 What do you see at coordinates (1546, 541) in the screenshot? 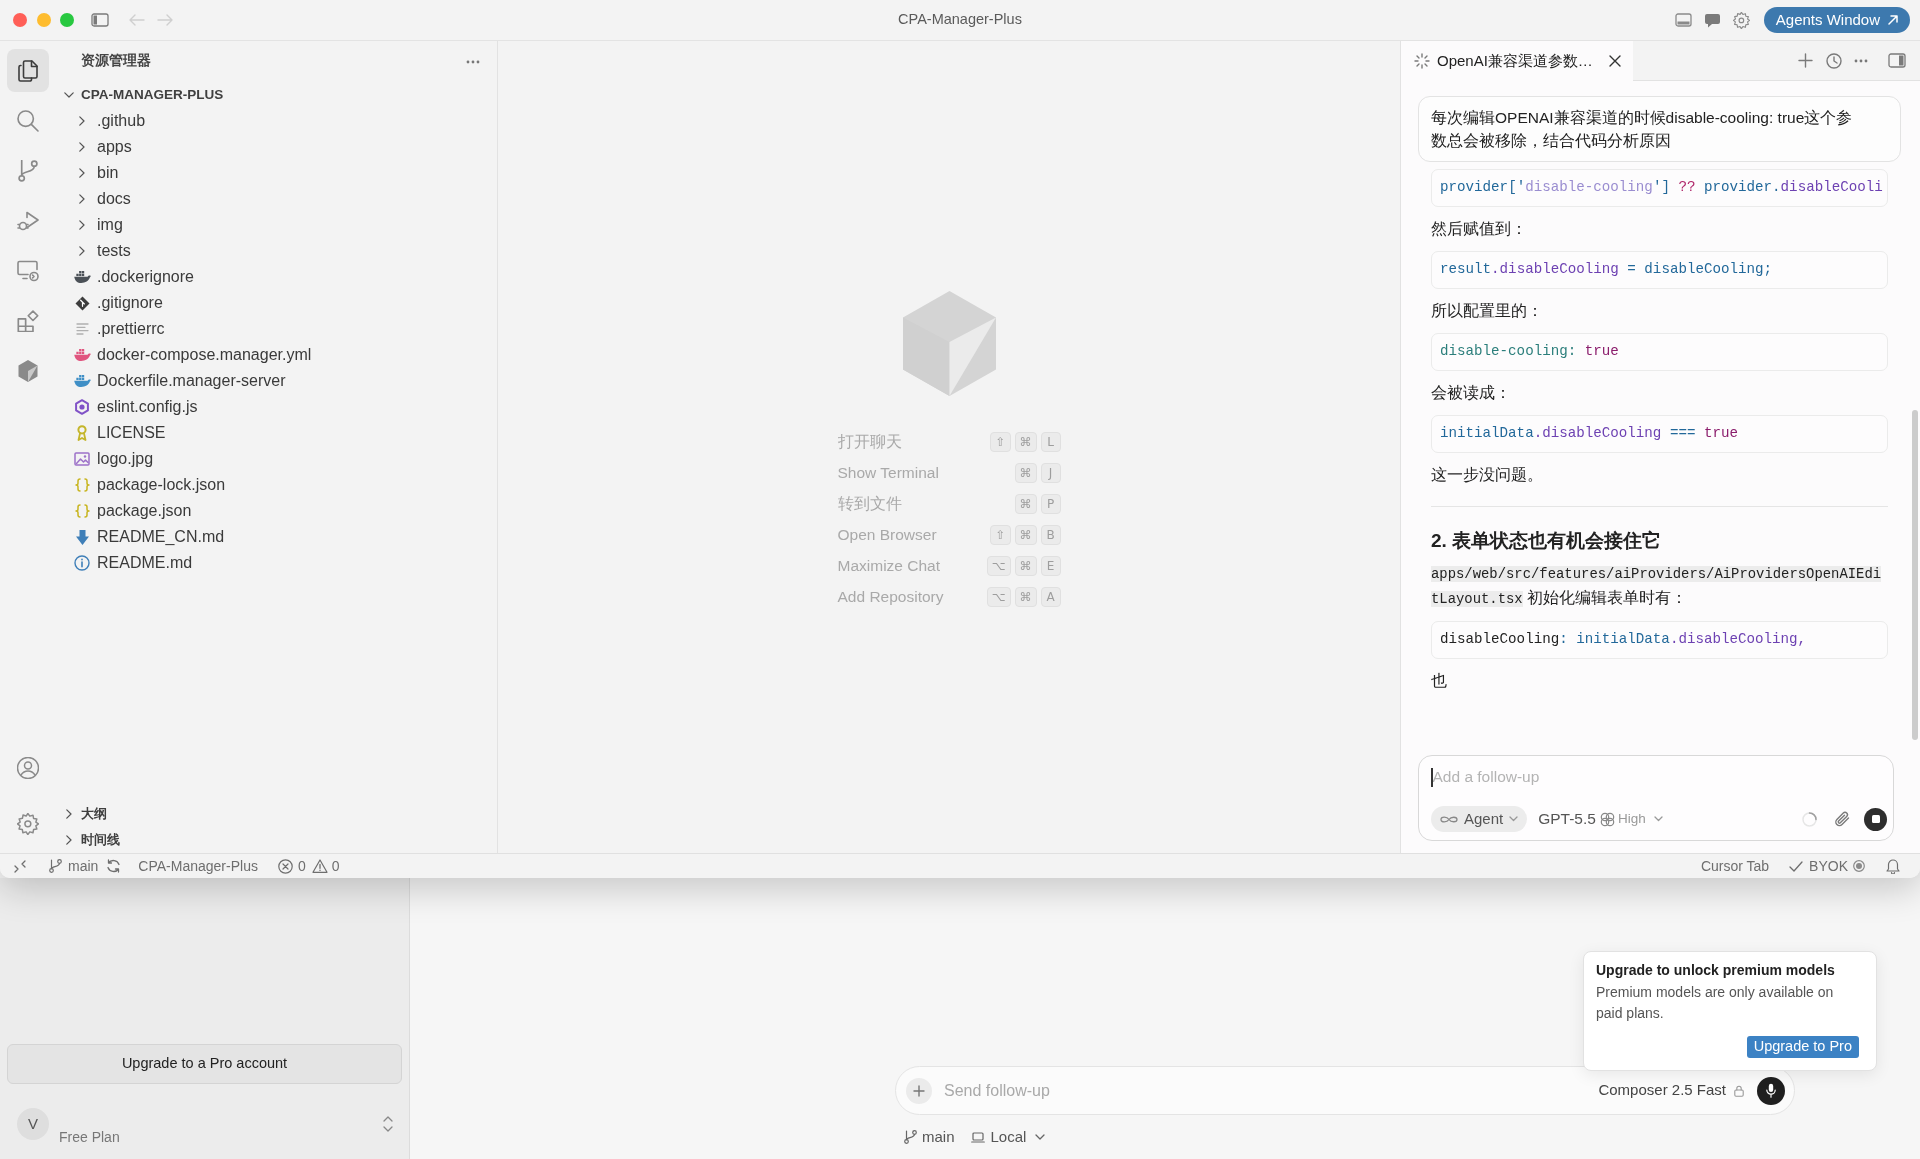
I see `message-heading: 2. 表单状态也有机会接住它` at bounding box center [1546, 541].